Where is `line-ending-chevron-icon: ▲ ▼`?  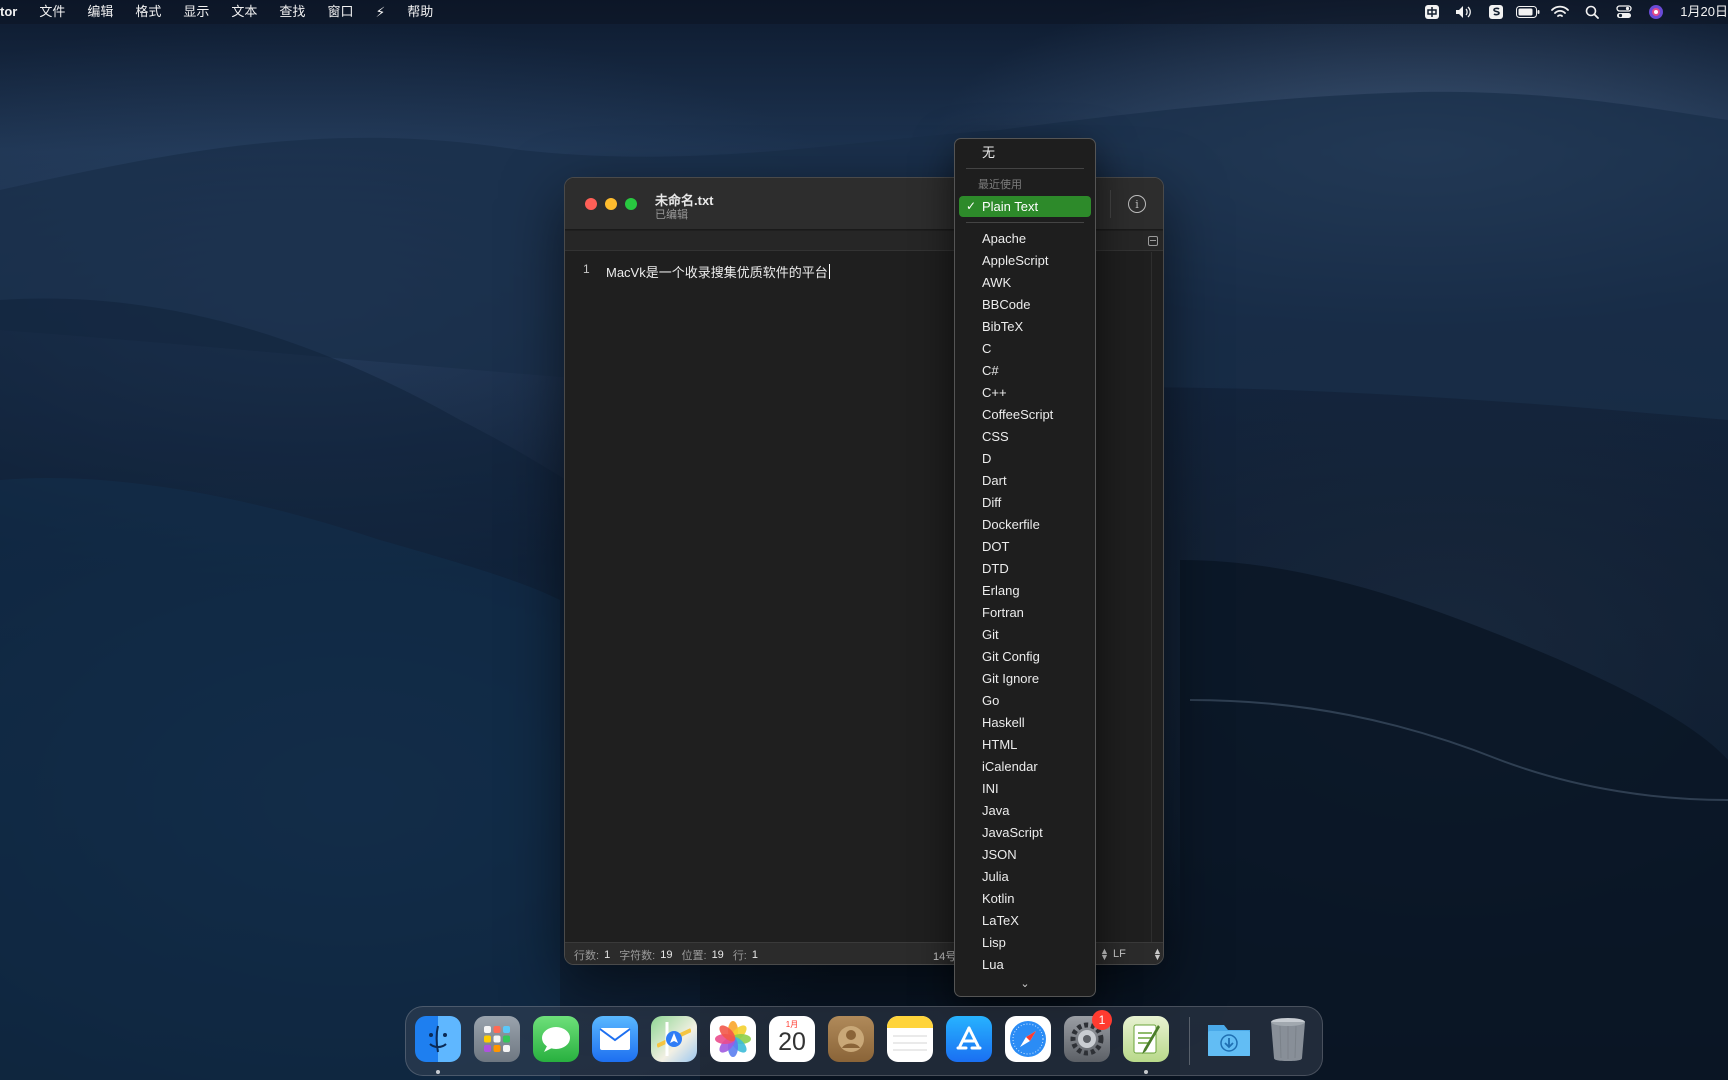
line-ending-chevron-icon: ▲ ▼ is located at coordinates (1157, 954).